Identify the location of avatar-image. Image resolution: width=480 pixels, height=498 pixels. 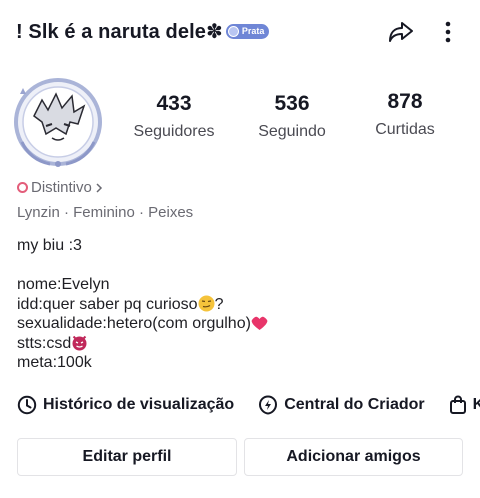
(58, 122).